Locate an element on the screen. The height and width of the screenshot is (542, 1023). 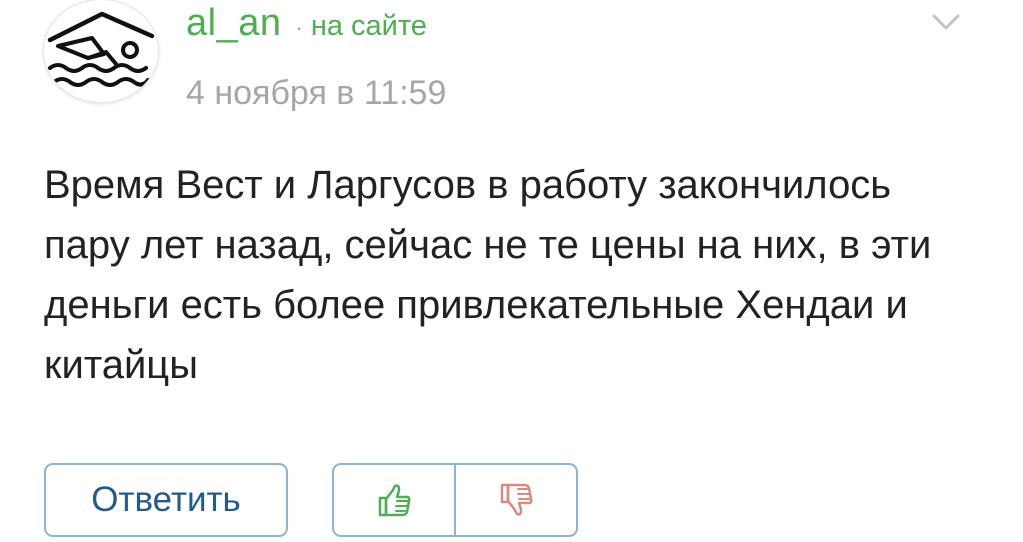
online-status: на сайте is located at coordinates (368, 26).